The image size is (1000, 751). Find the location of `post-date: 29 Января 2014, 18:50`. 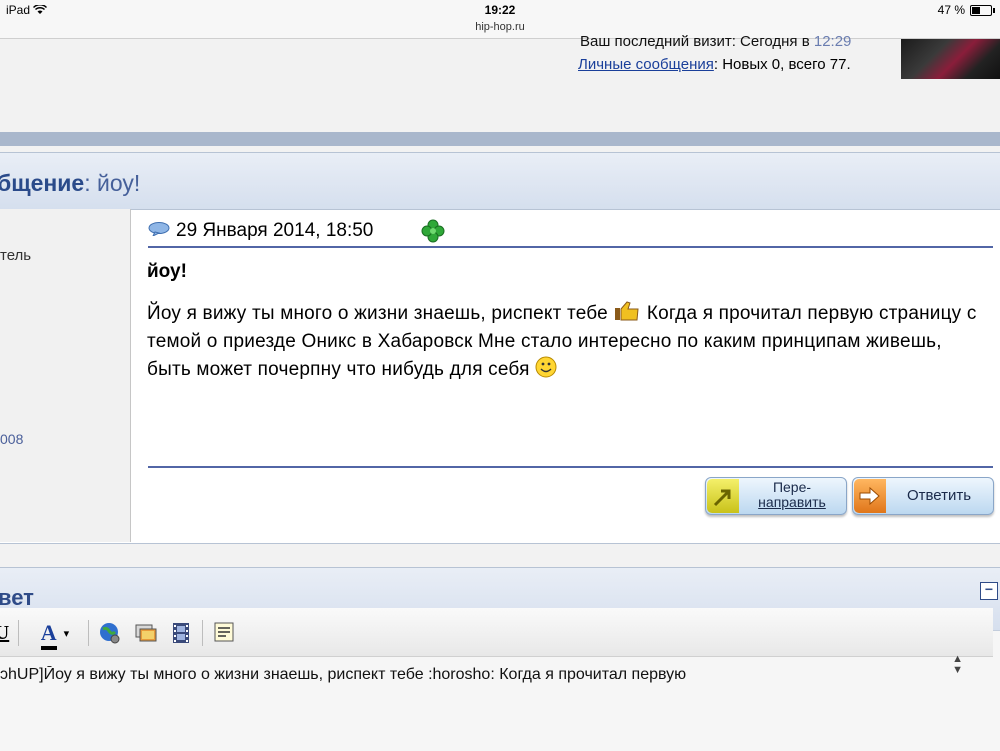

post-date: 29 Января 2014, 18:50 is located at coordinates (275, 230).